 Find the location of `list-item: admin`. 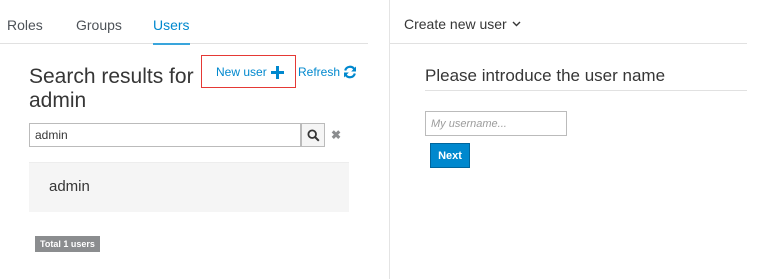

list-item: admin is located at coordinates (189, 187).